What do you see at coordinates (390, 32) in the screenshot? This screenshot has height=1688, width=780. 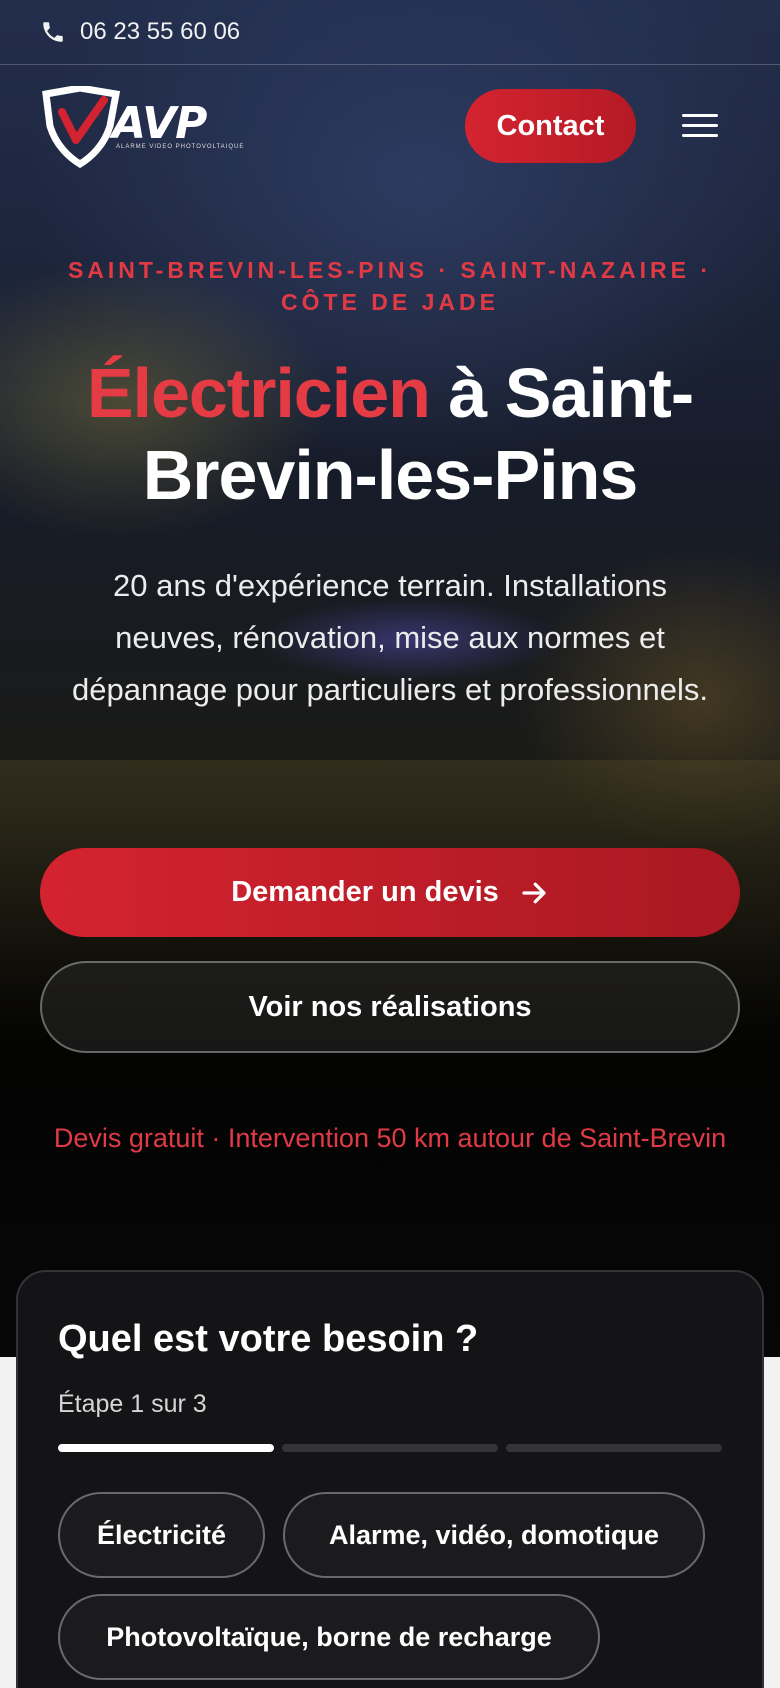 I see `top-bar: 06 23 55 60 06` at bounding box center [390, 32].